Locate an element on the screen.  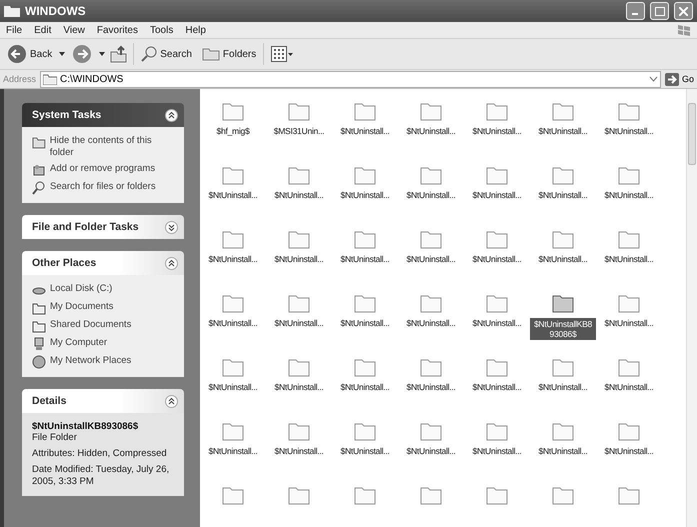
menu-item: Edit is located at coordinates (43, 30).